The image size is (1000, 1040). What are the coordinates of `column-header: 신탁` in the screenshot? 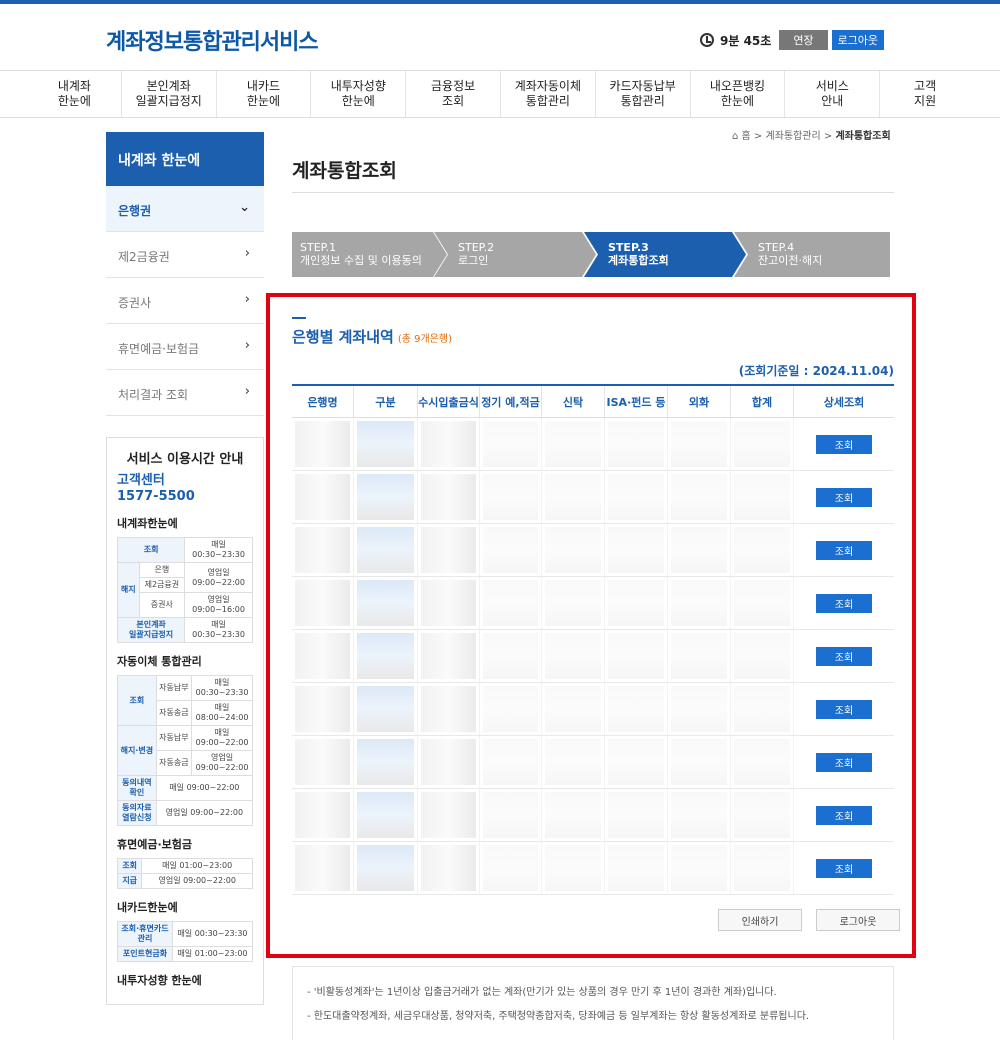 It's located at (573, 401).